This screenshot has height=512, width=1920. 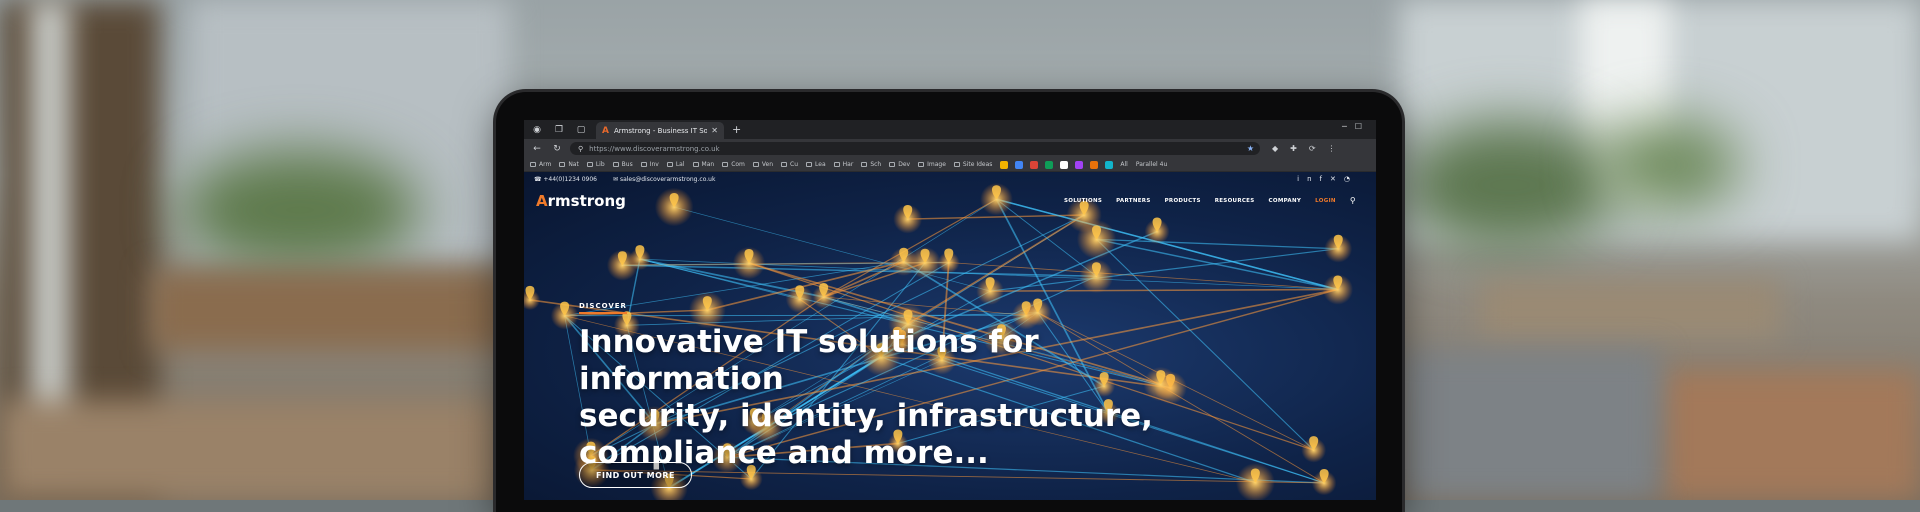 I want to click on nav-company: COMPANY, so click(x=1285, y=201).